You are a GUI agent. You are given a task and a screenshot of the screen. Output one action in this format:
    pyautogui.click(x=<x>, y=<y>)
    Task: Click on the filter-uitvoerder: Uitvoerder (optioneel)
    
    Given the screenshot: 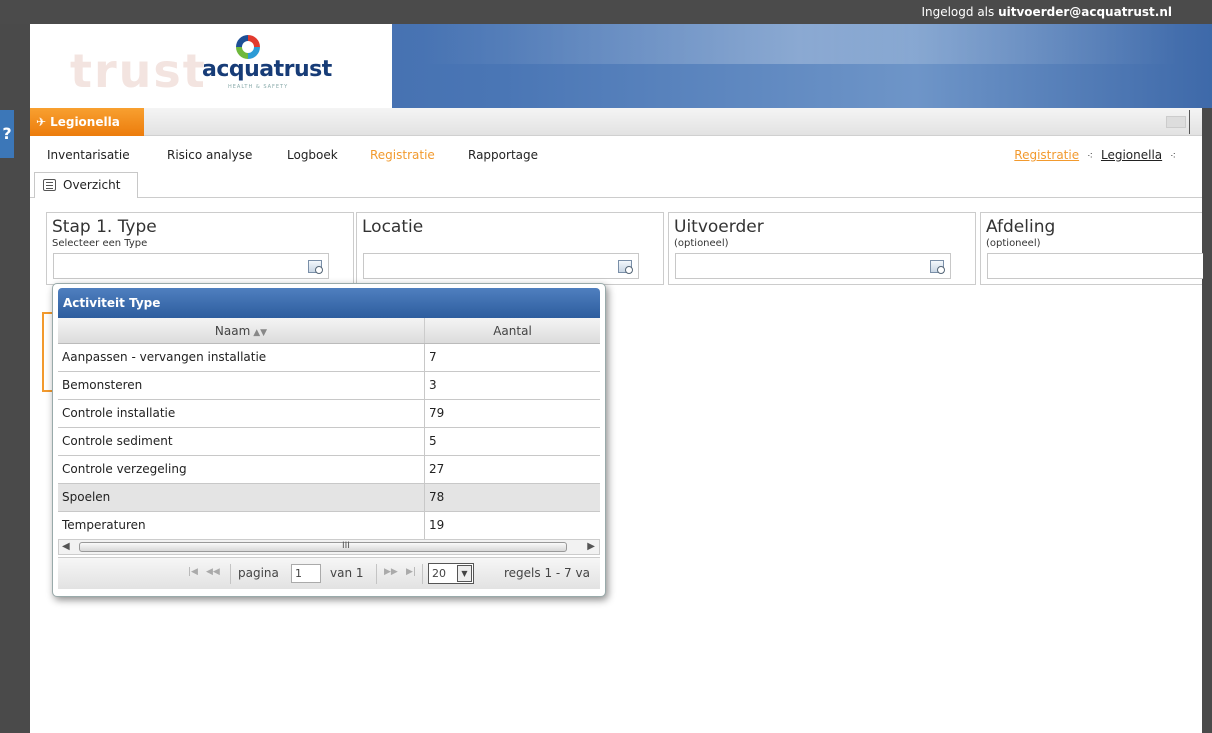 What is the action you would take?
    pyautogui.click(x=822, y=248)
    